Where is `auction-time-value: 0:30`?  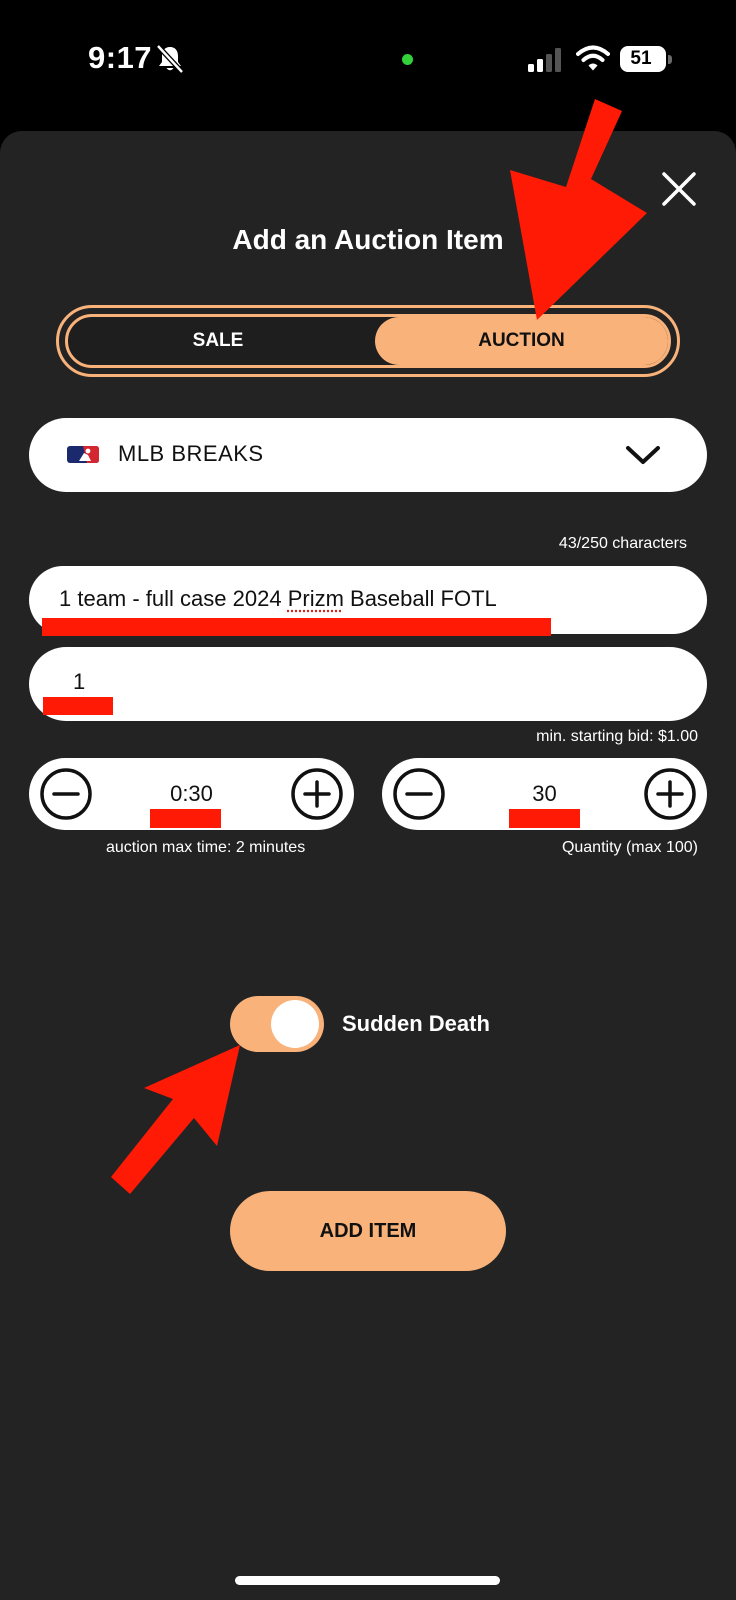
auction-time-value: 0:30 is located at coordinates (191, 793).